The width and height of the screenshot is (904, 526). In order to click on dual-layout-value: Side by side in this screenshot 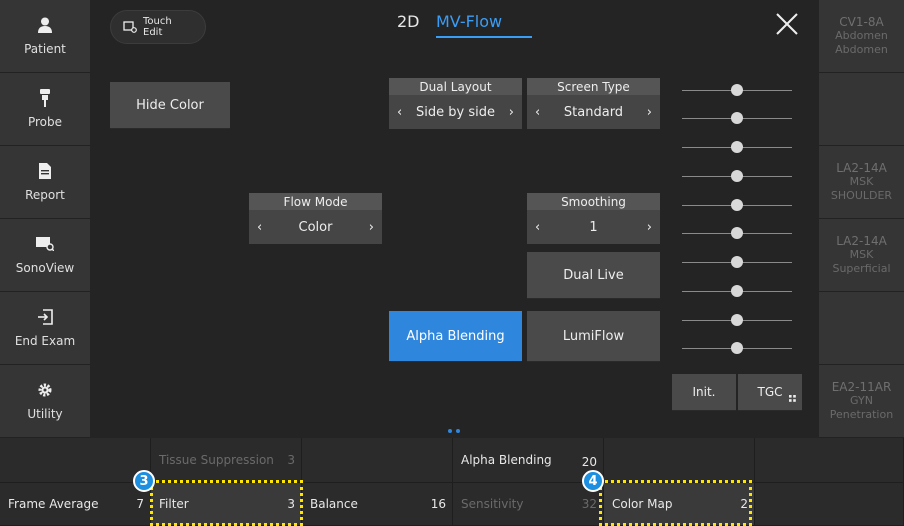, I will do `click(455, 112)`.